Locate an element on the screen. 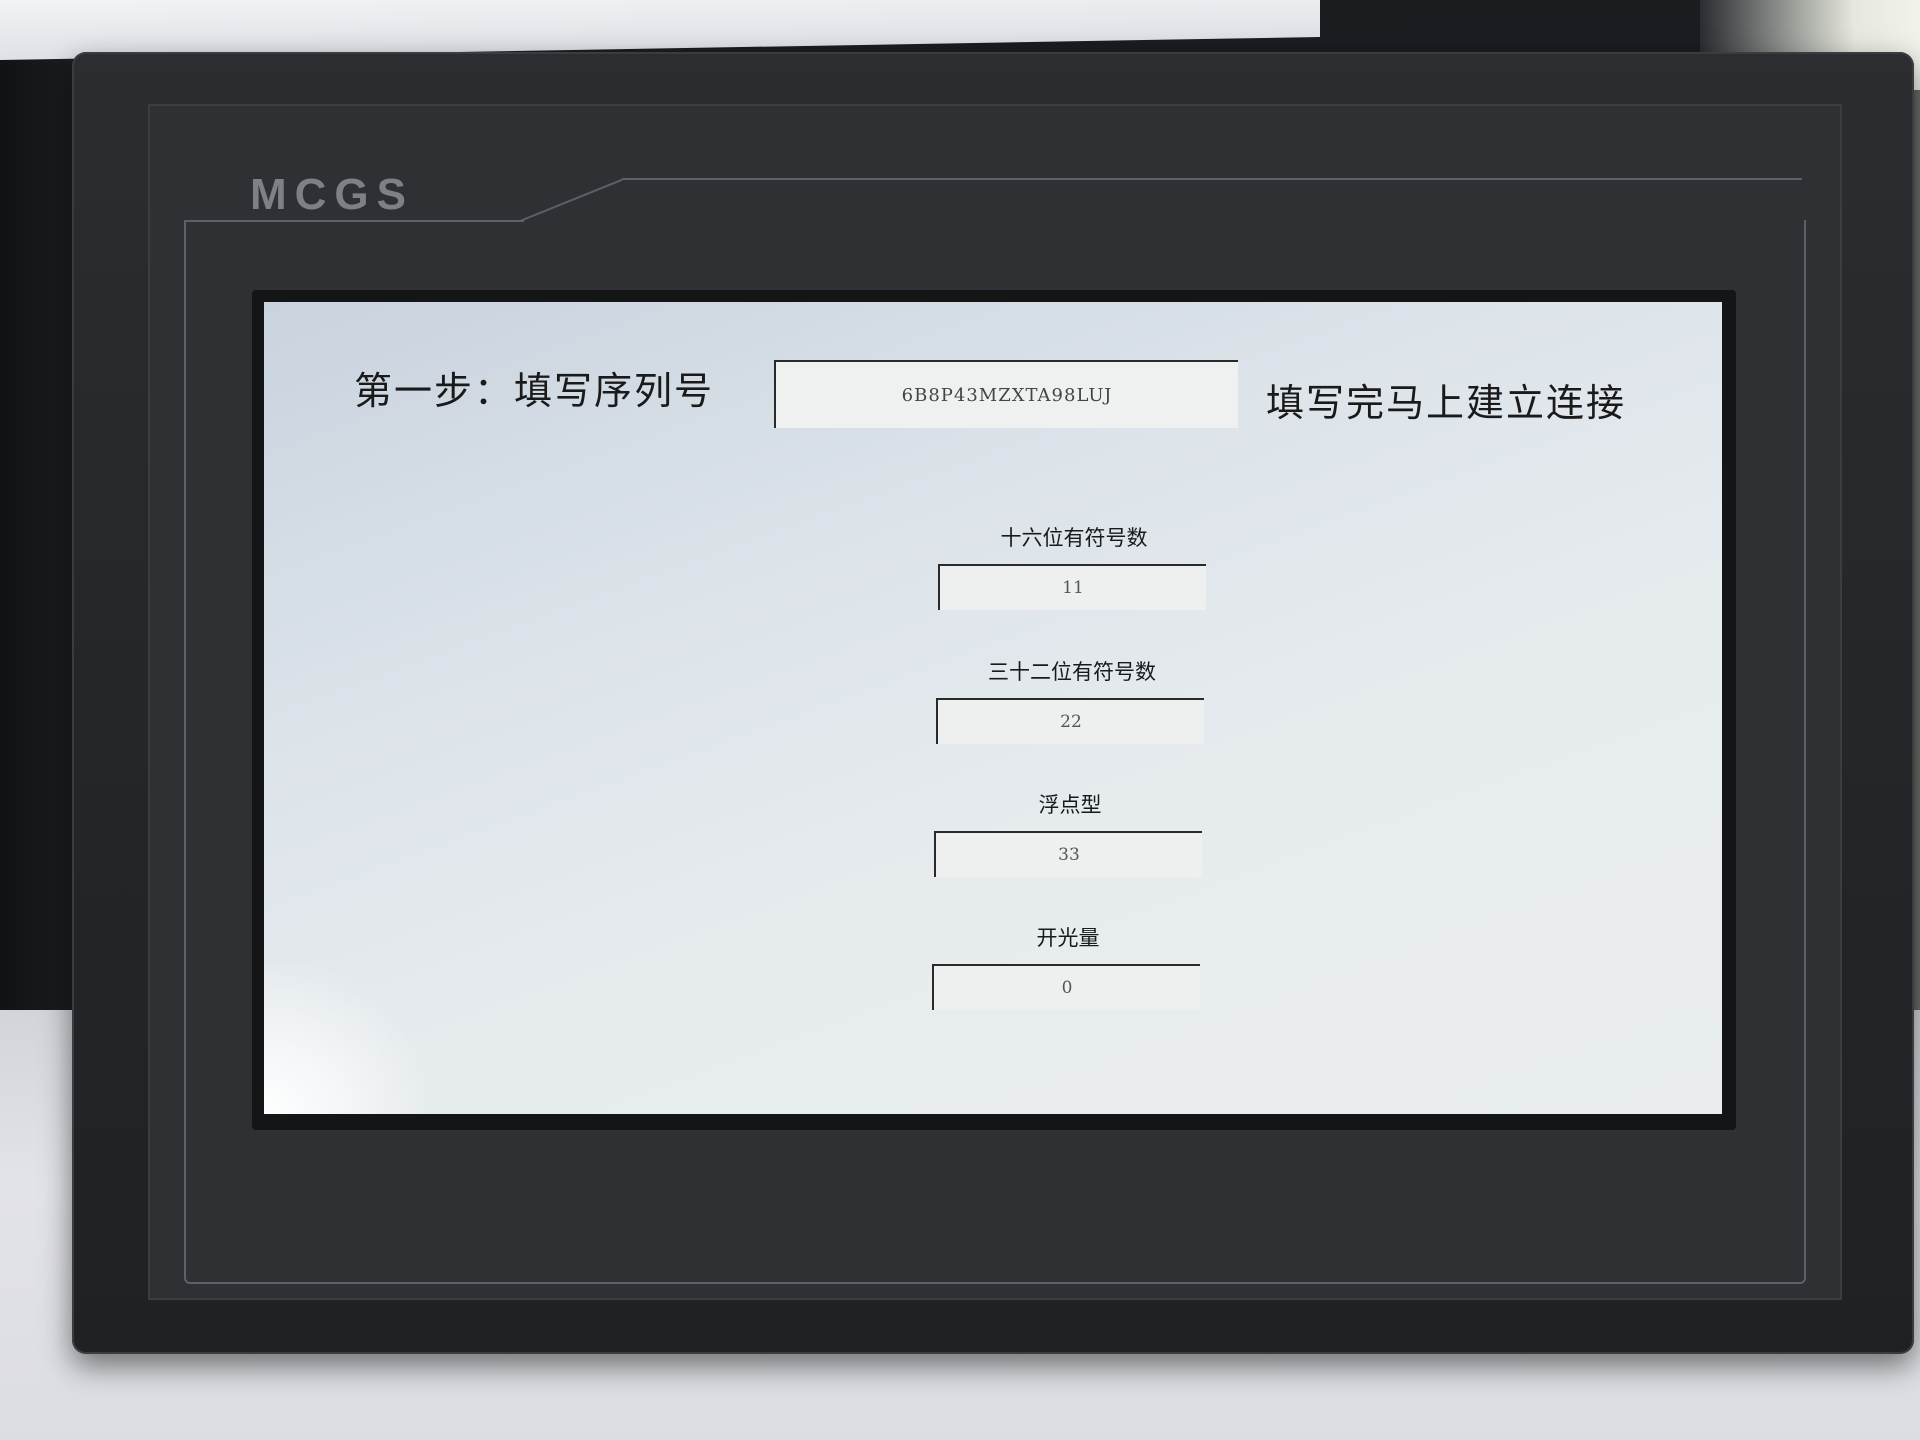 Image resolution: width=1920 pixels, height=1440 pixels. field-int32-input: 22 is located at coordinates (1070, 721).